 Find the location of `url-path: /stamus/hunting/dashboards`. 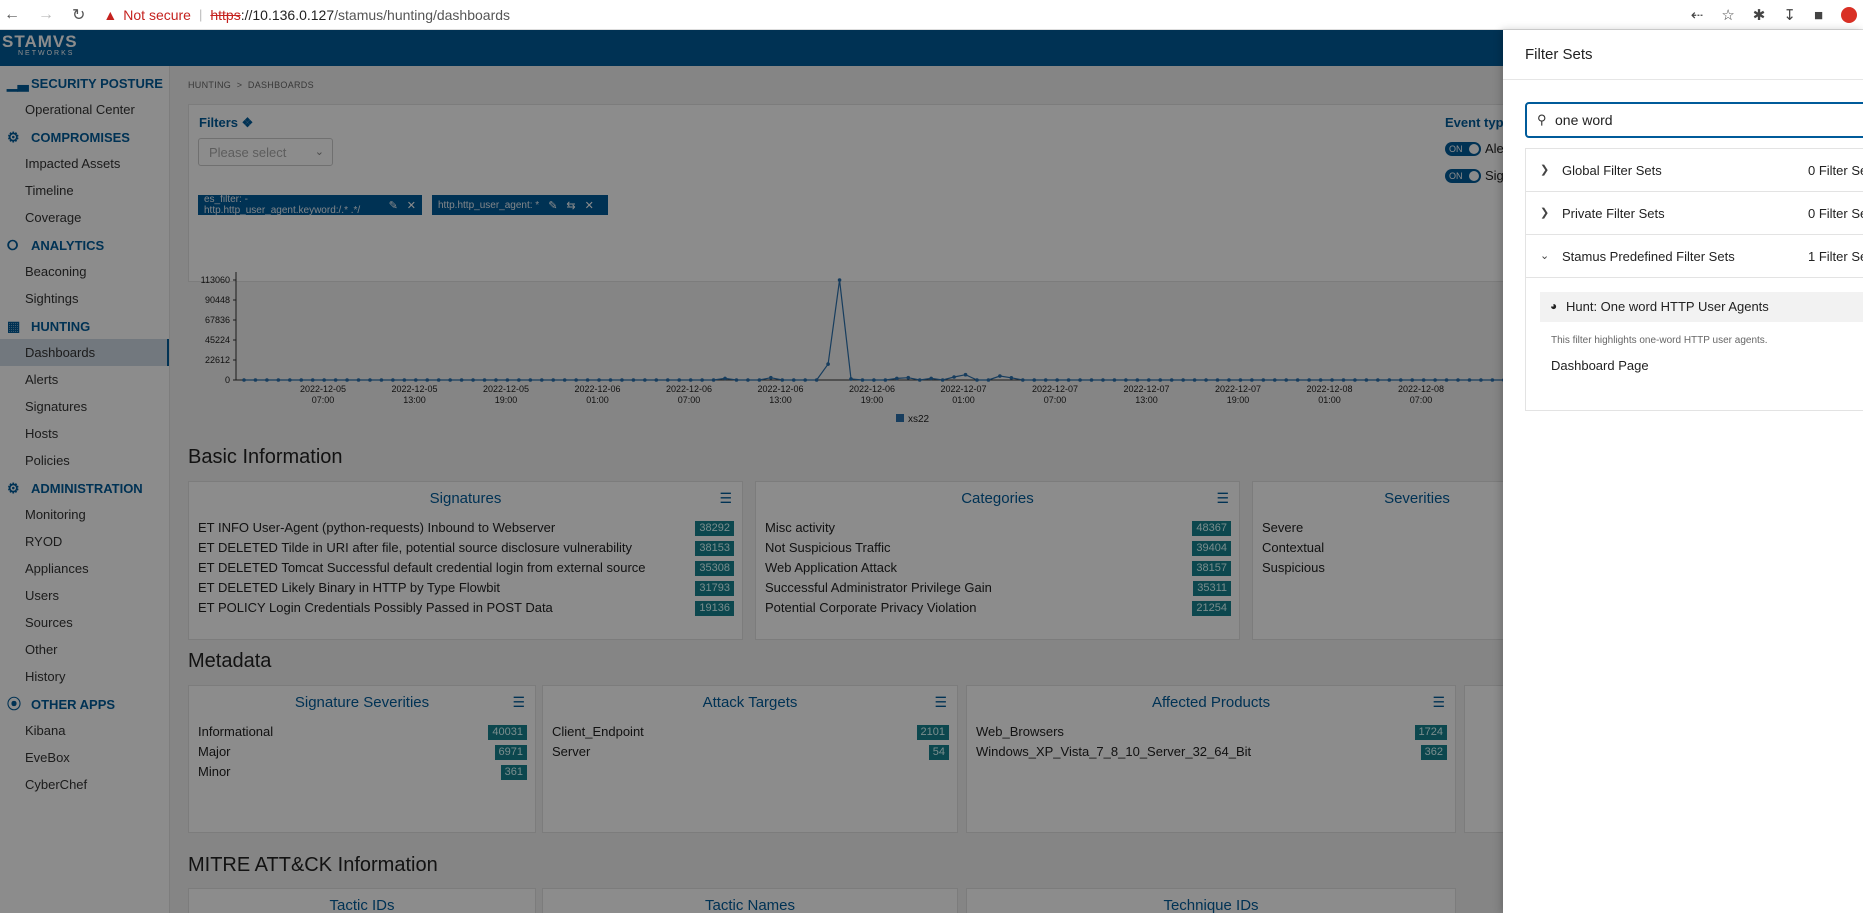

url-path: /stamus/hunting/dashboards is located at coordinates (422, 14).